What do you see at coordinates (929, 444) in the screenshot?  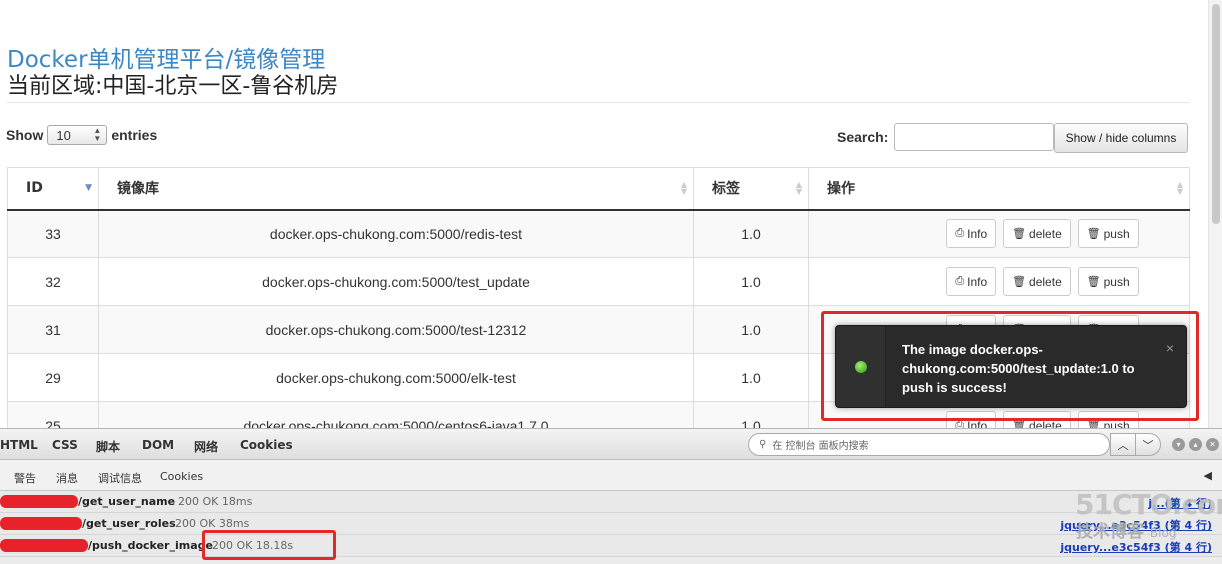 I see `console-search-input: ⚲ 在 控制台 面板内搜索` at bounding box center [929, 444].